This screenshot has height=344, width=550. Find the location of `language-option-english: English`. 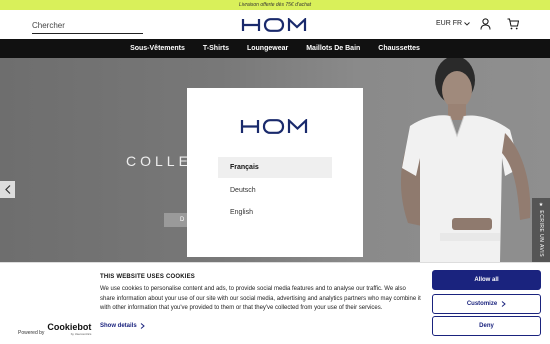

language-option-english: English is located at coordinates (275, 212).